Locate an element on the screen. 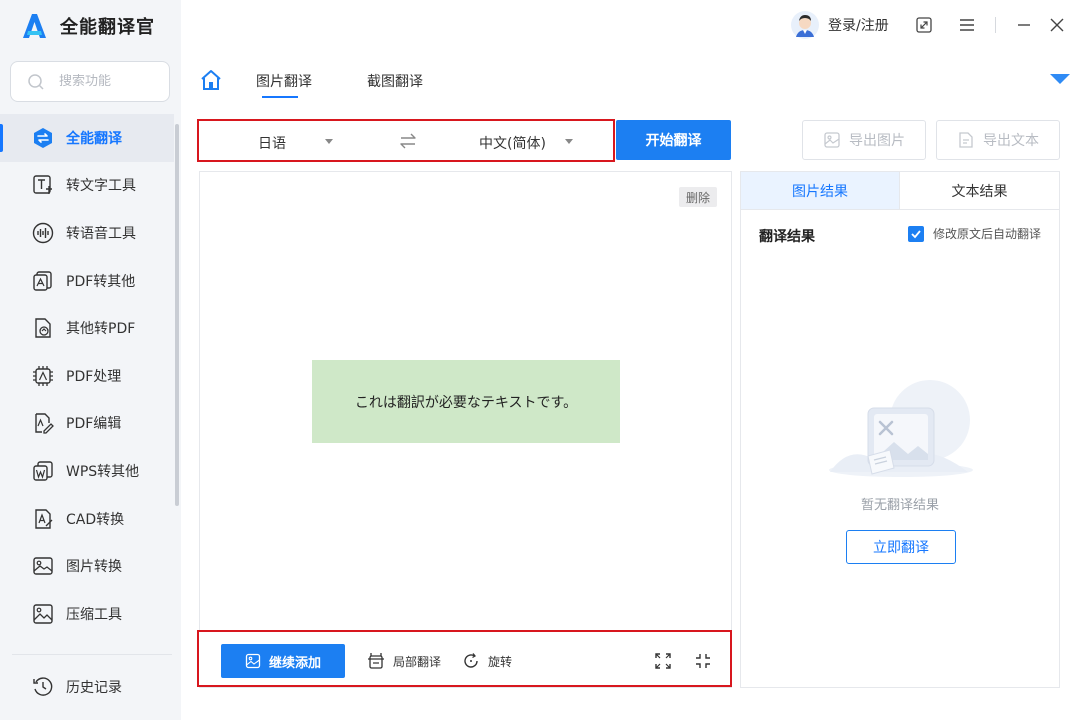  delete-image-button: 删除 is located at coordinates (698, 197).